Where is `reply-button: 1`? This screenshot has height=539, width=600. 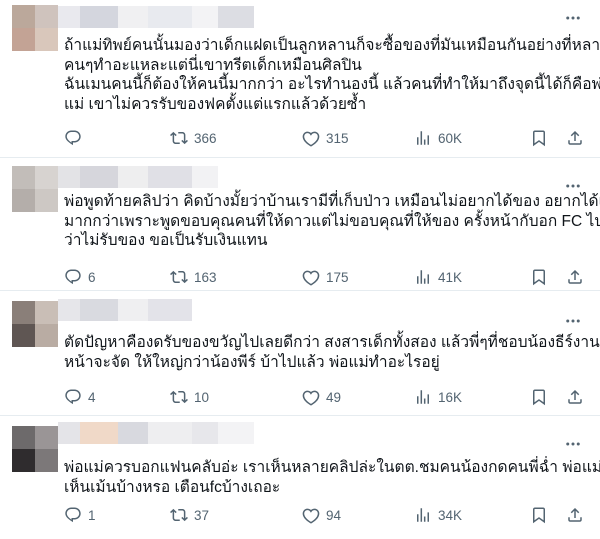 reply-button: 1 is located at coordinates (80, 515).